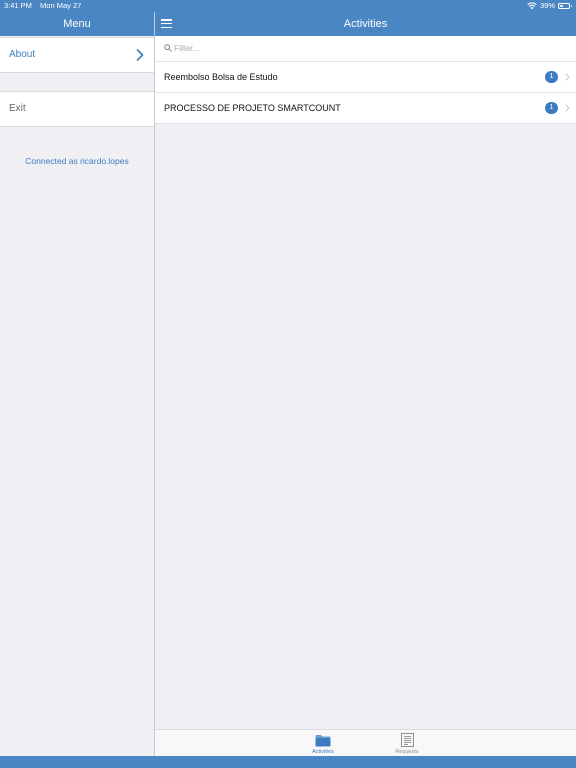 The height and width of the screenshot is (768, 576). Describe the element at coordinates (166, 24) in the screenshot. I see `hamburger-menu-icon` at that location.